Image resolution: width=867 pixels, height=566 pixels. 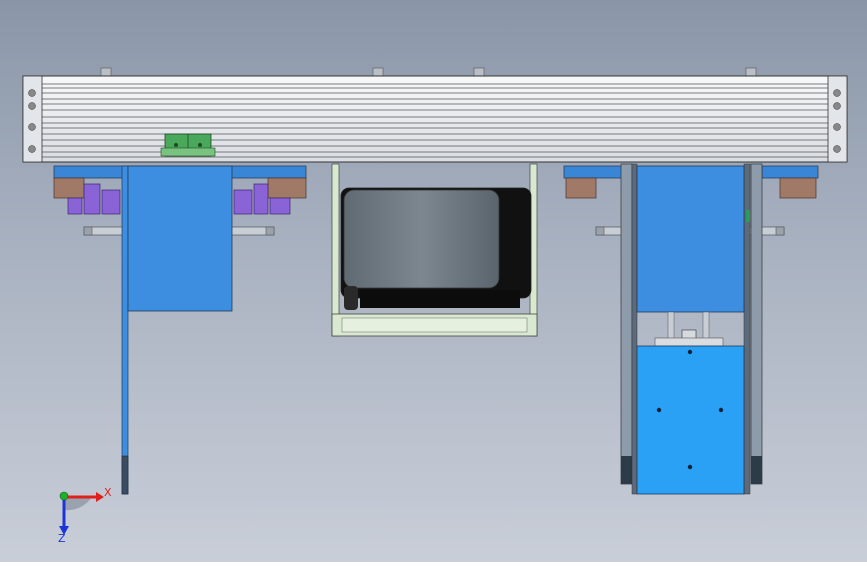 What do you see at coordinates (435, 119) in the screenshot?
I see `aluminium-rail` at bounding box center [435, 119].